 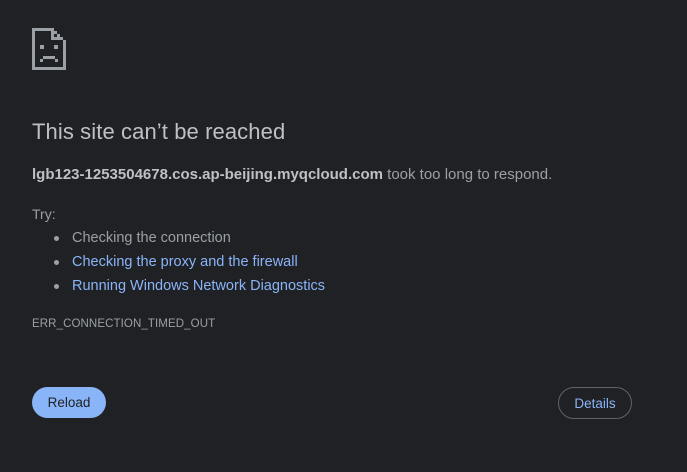 What do you see at coordinates (124, 324) in the screenshot?
I see `error-code: ERR_CONNECTION_TIMED_OUT` at bounding box center [124, 324].